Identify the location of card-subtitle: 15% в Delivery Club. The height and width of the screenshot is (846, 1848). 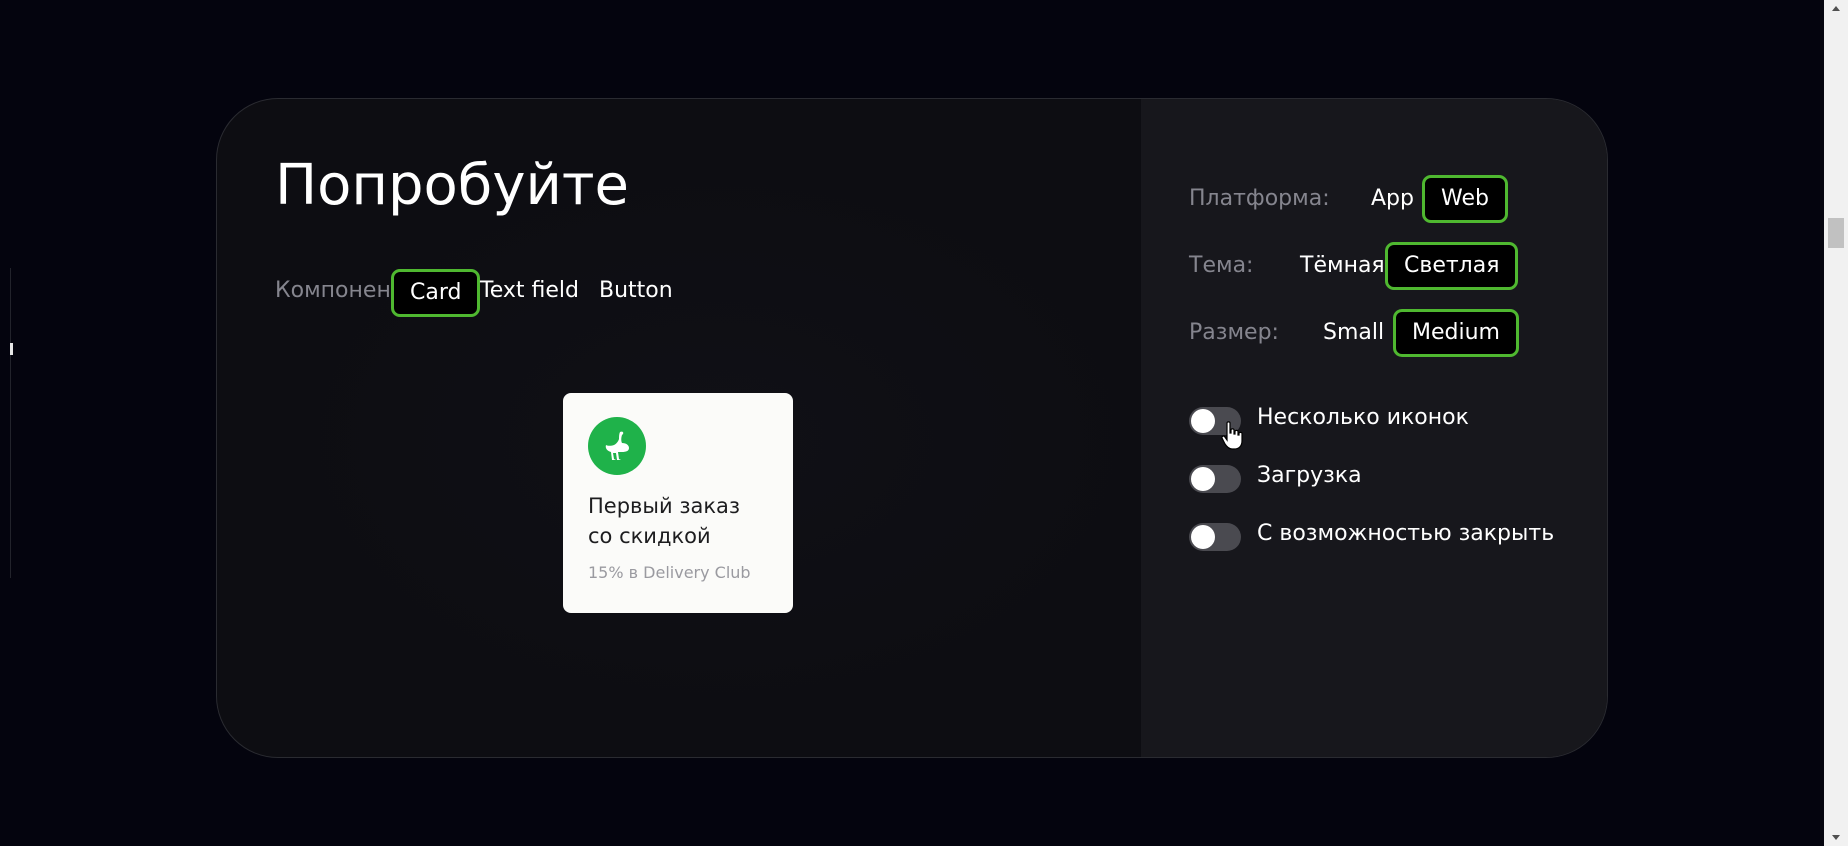
(669, 572).